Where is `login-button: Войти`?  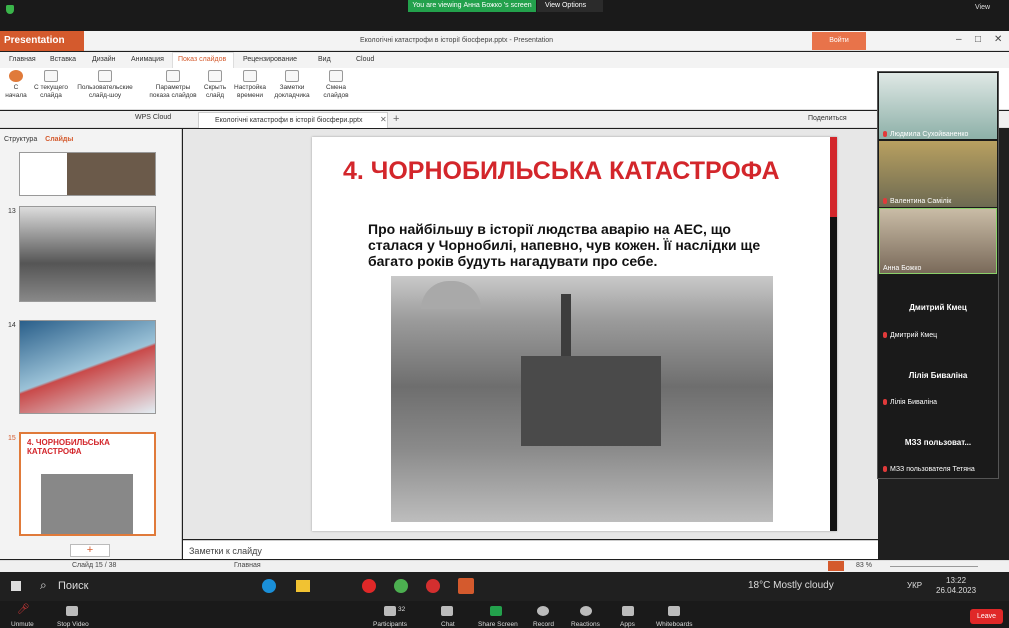 login-button: Войти is located at coordinates (839, 41).